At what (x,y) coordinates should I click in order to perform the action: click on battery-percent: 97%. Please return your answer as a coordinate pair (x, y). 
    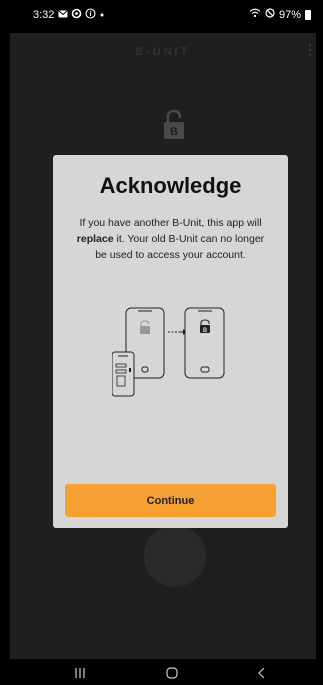
    Looking at the image, I should click on (289, 14).